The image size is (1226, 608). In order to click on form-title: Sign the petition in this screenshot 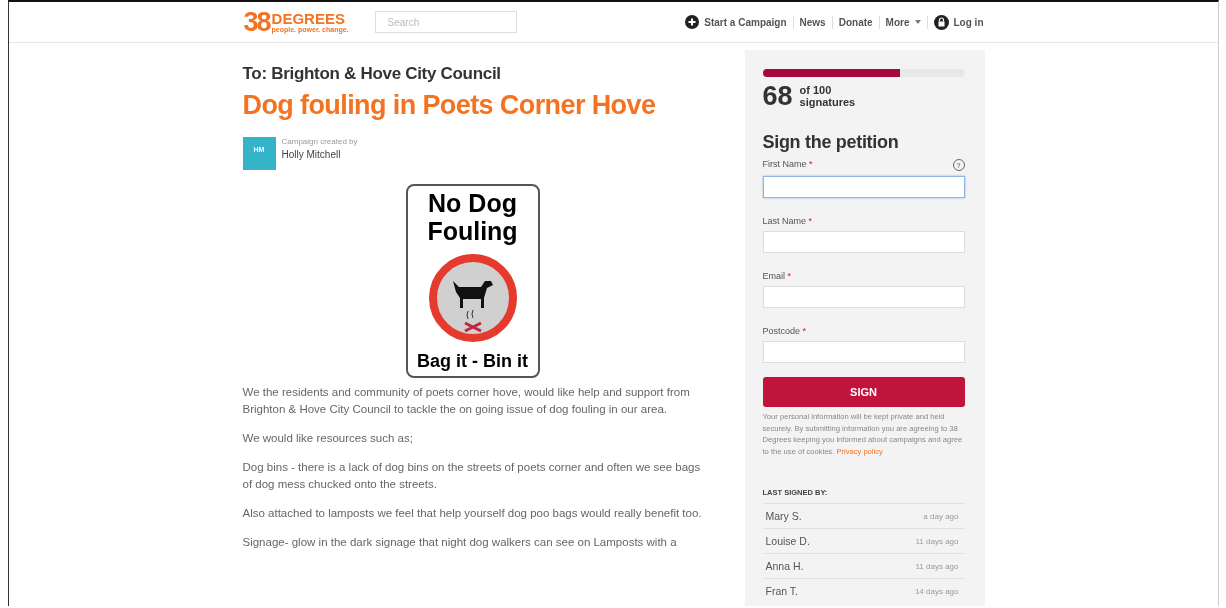, I will do `click(831, 142)`.